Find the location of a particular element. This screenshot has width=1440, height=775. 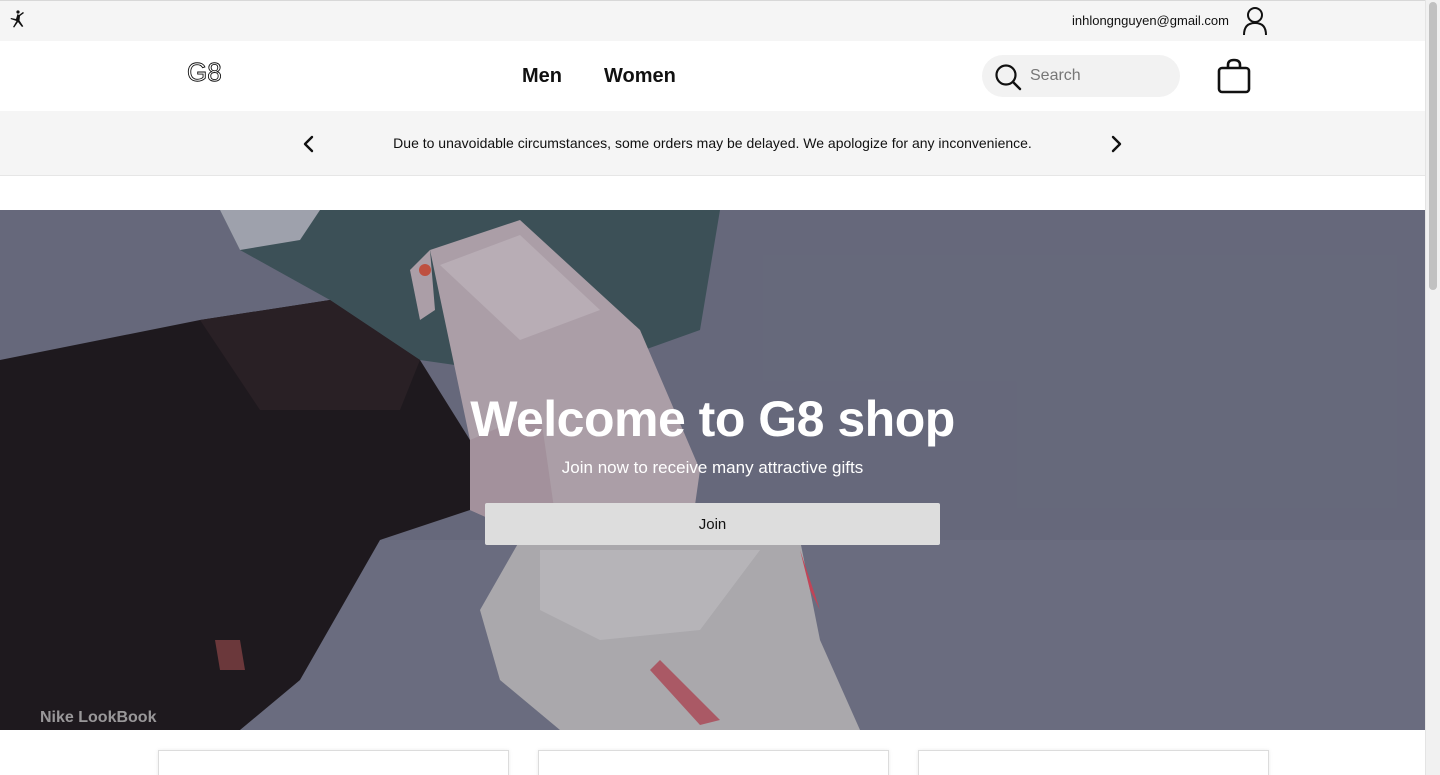

user-email: inhlongnguyen@gmail.com is located at coordinates (1150, 20).